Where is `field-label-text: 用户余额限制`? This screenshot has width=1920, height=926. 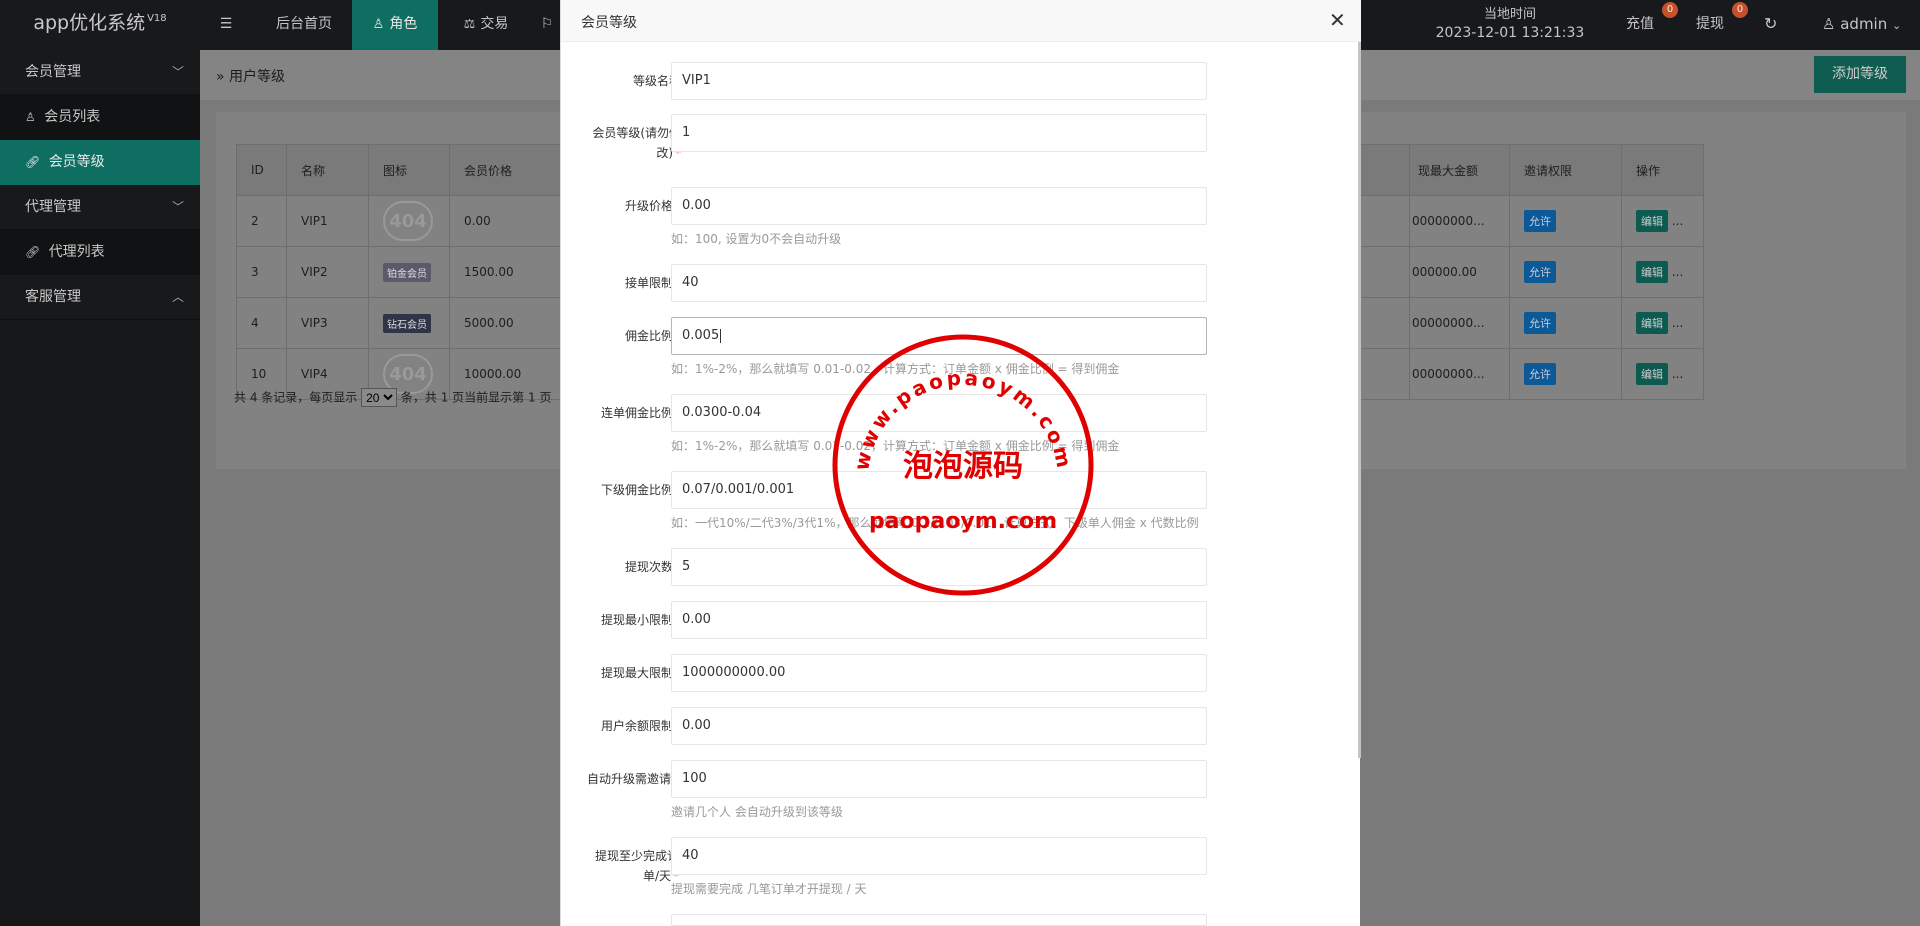
field-label-text: 用户余额限制 is located at coordinates (636, 726).